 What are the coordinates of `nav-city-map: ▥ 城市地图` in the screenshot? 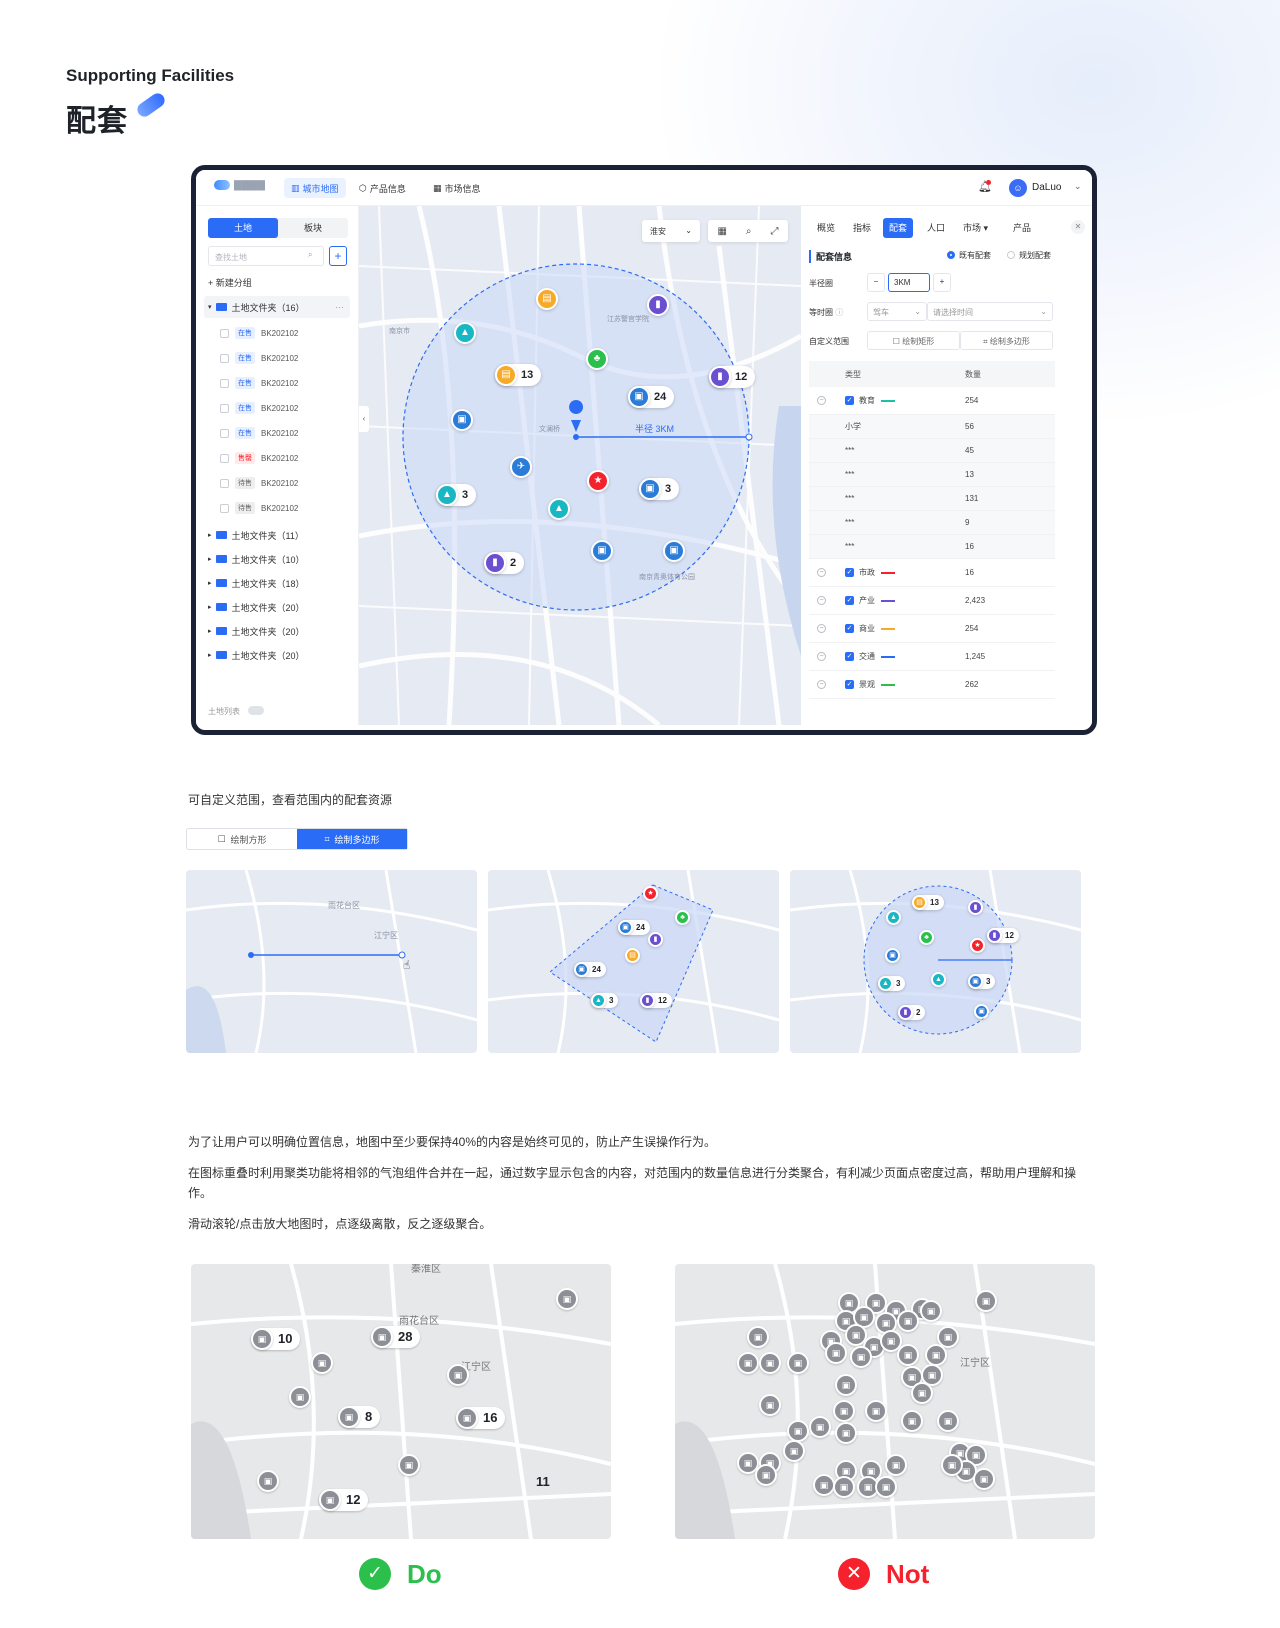 It's located at (315, 188).